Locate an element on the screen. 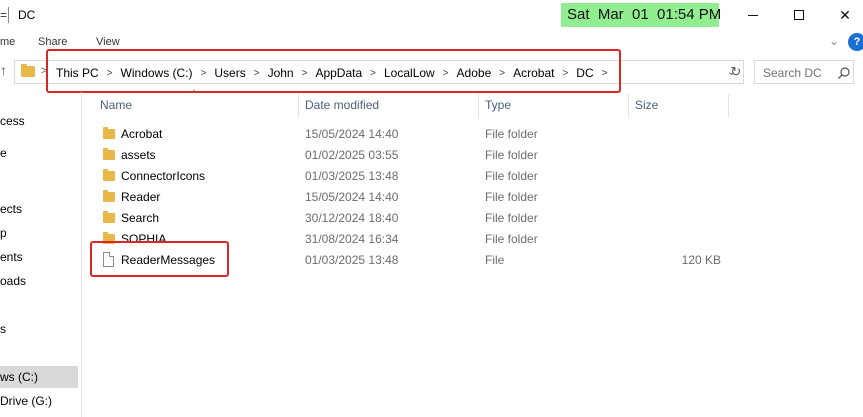 This screenshot has width=863, height=417. nav-item-documents: ents is located at coordinates (39, 257).